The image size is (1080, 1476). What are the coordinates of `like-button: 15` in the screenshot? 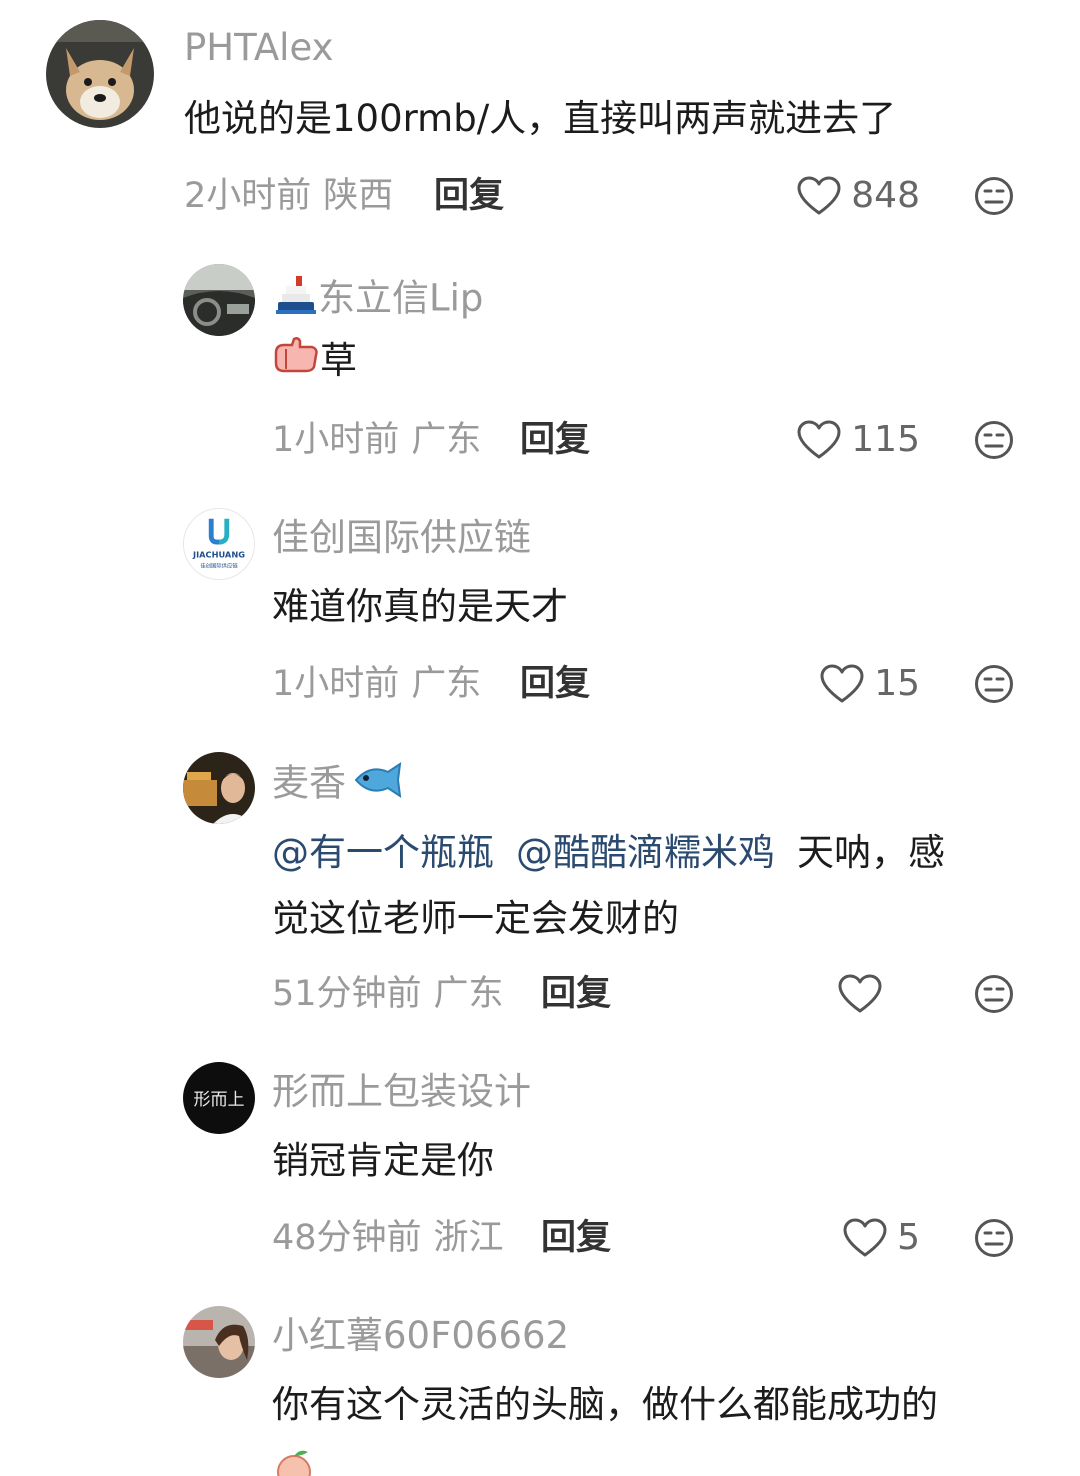 It's located at (870, 684).